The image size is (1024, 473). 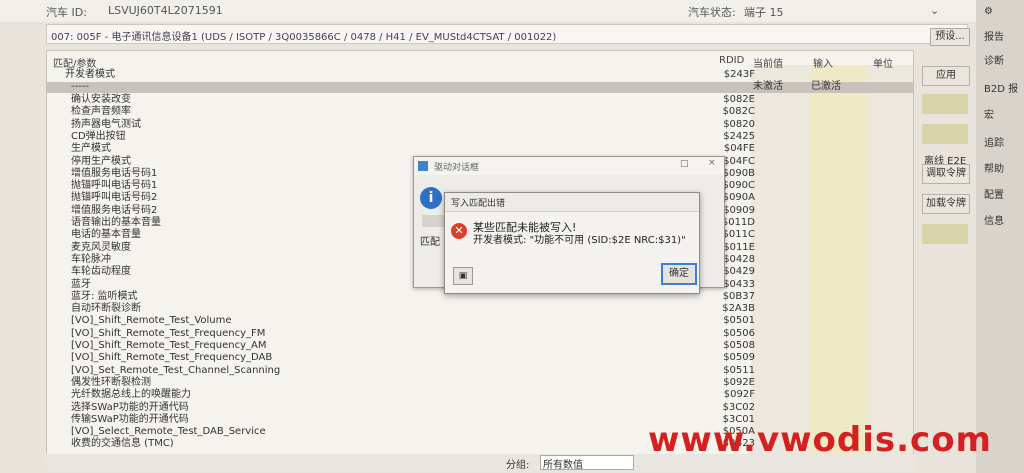 What do you see at coordinates (934, 10) in the screenshot?
I see `chevron-down-icon: ⌄` at bounding box center [934, 10].